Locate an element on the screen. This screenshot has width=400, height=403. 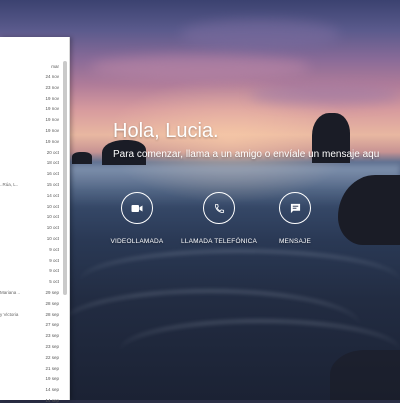
conversation-date: 18 oct is located at coordinates (53, 162).